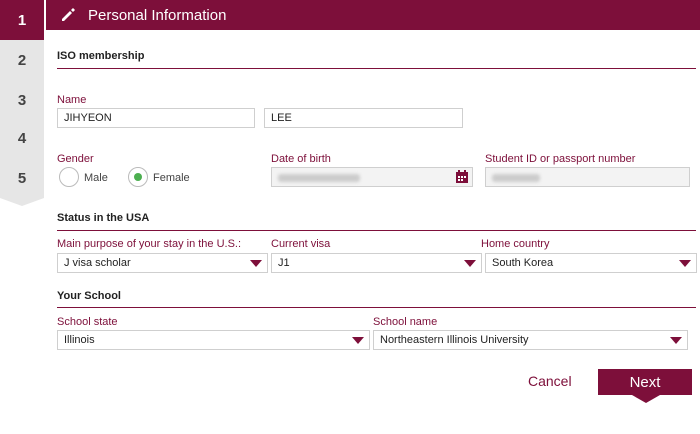  Describe the element at coordinates (454, 340) in the screenshot. I see `school-name-value: Northeastern Illinois University` at that location.